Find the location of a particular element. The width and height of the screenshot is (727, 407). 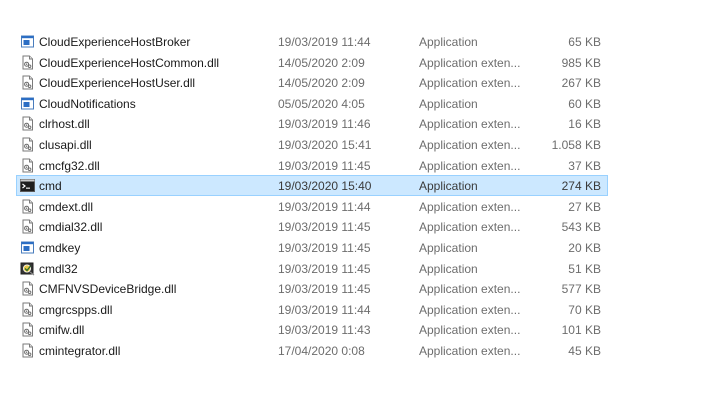

file-date-modified: 19/03/2020 15:40 is located at coordinates (325, 186).